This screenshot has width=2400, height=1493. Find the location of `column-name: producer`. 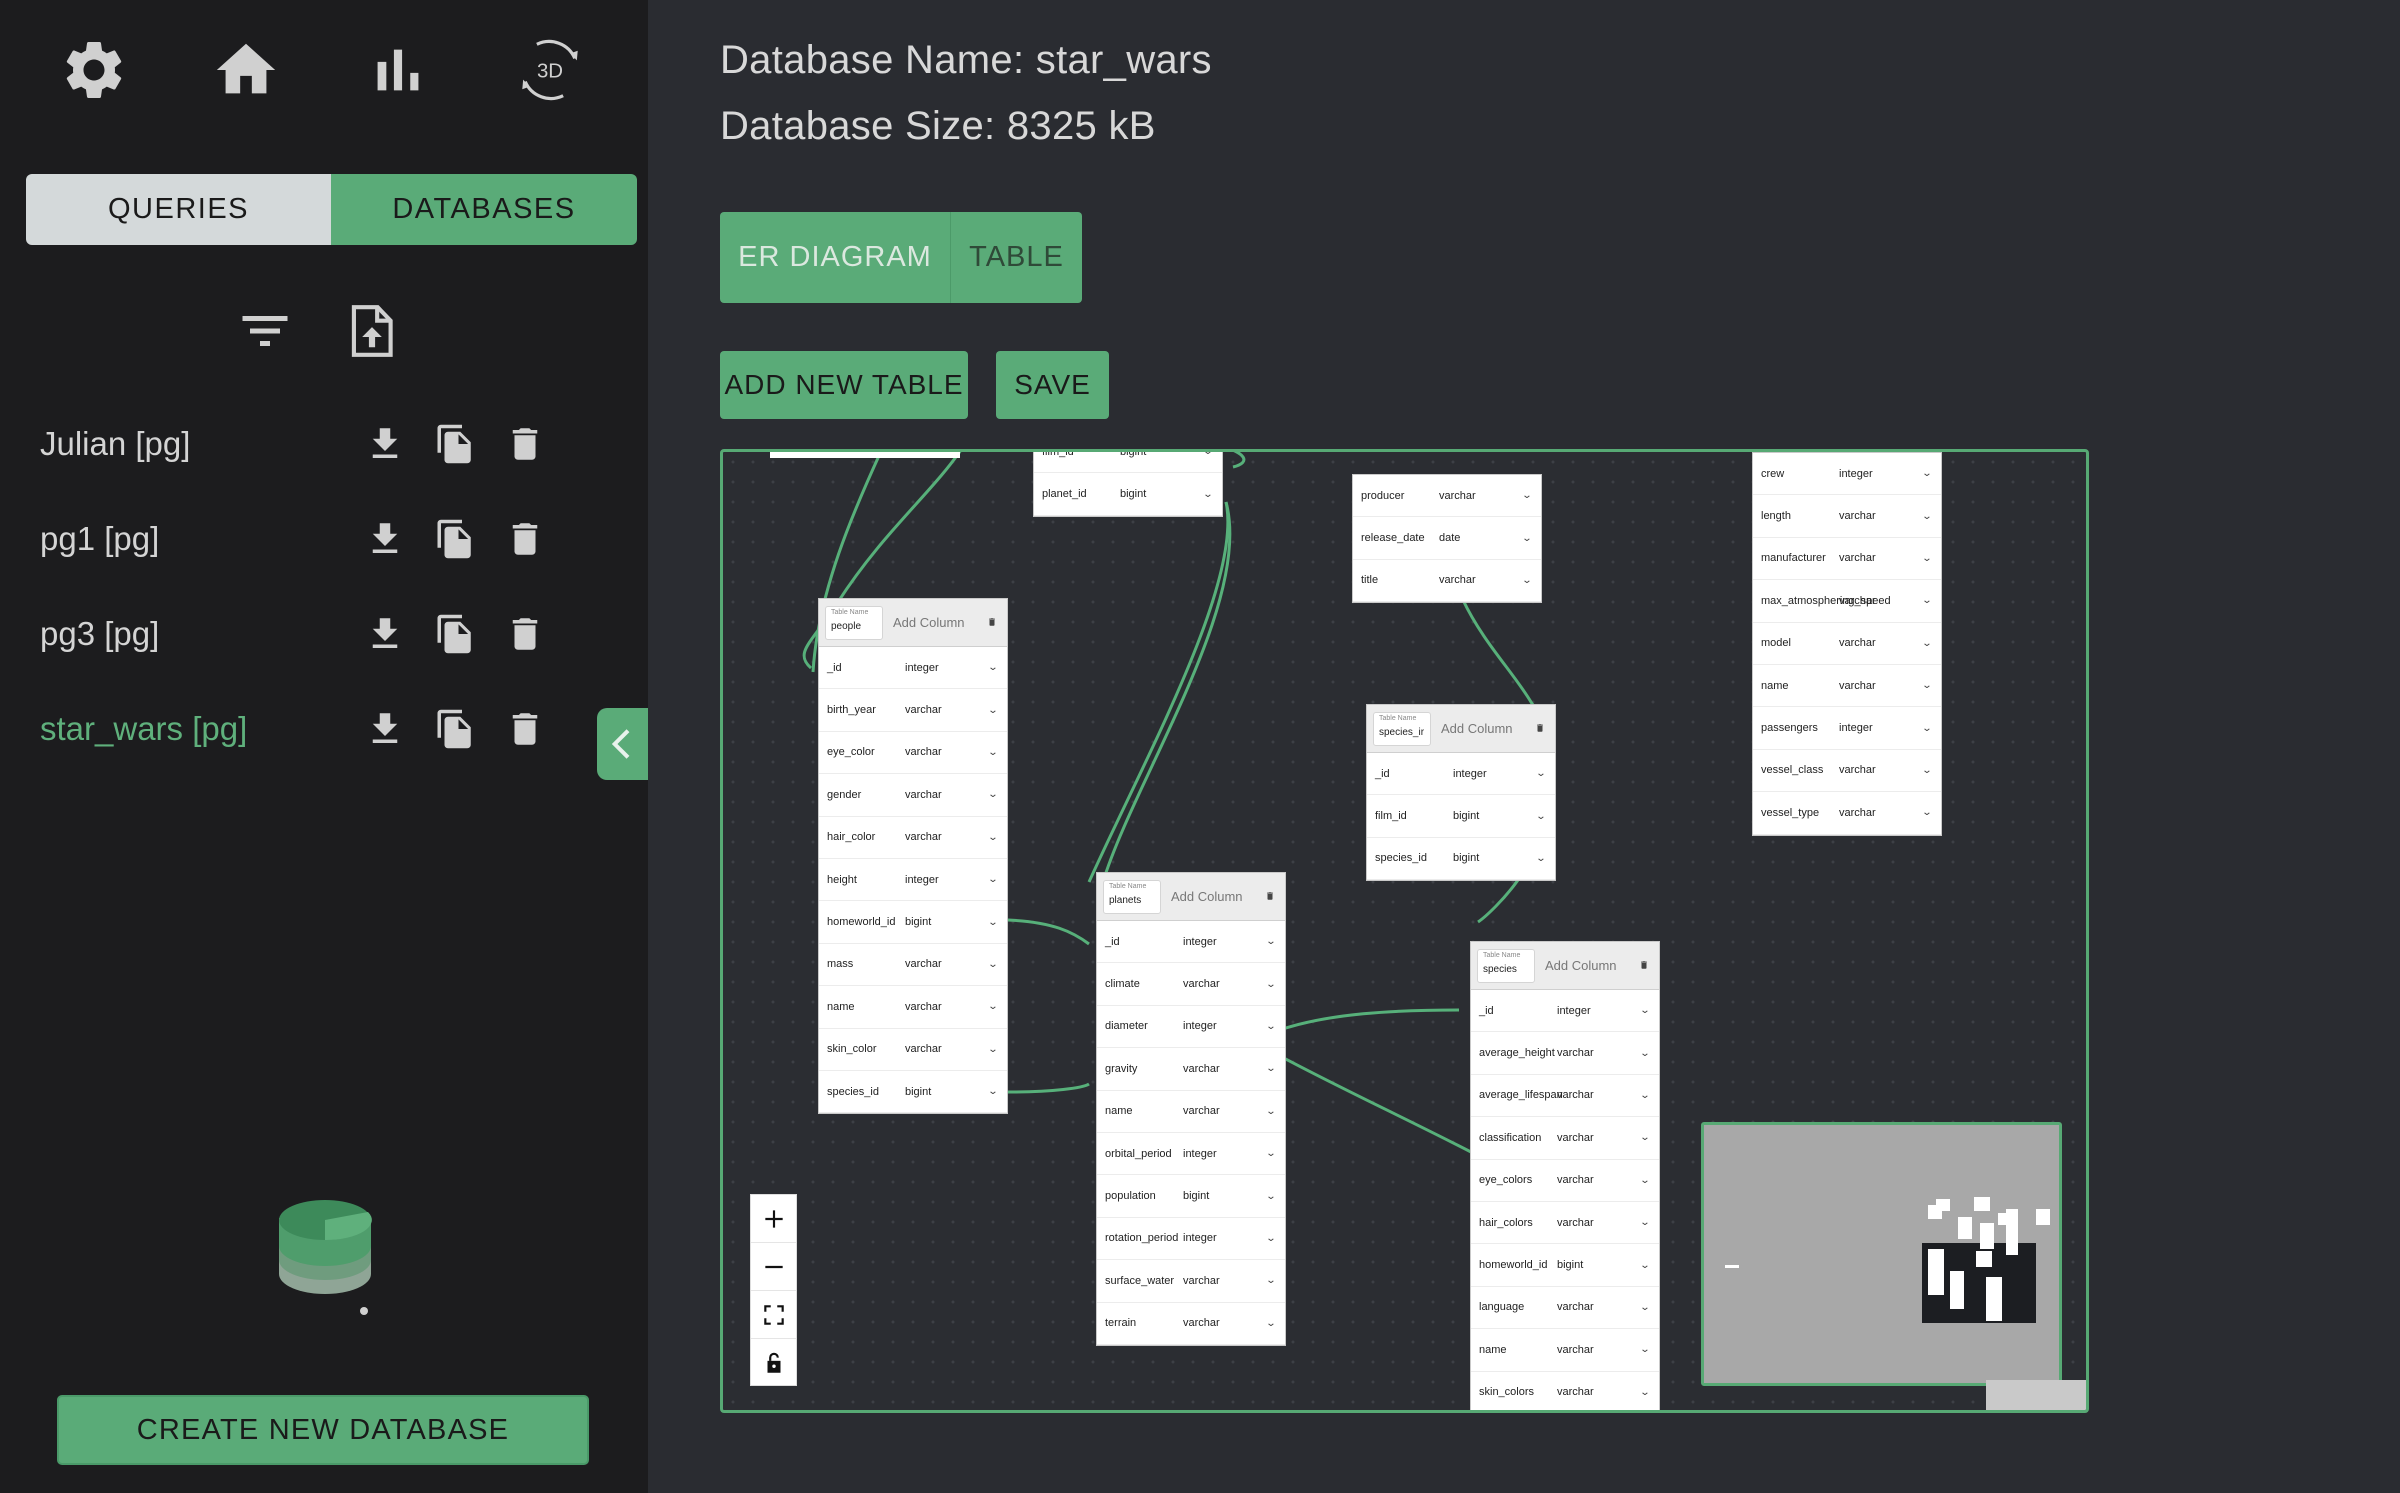

column-name: producer is located at coordinates (1400, 496).